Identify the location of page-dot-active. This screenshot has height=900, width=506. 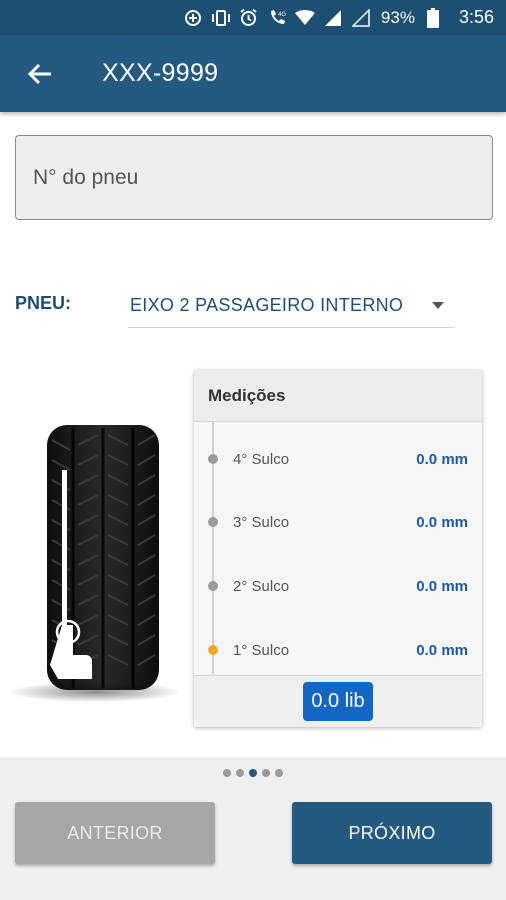
(253, 773).